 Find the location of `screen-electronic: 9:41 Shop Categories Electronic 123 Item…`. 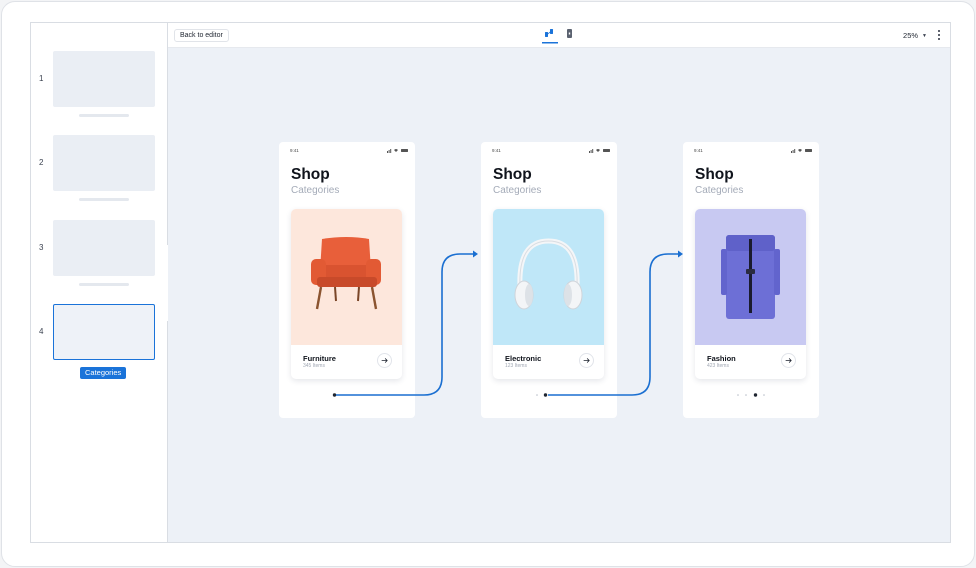

screen-electronic: 9:41 Shop Categories Electronic 123 Item… is located at coordinates (549, 280).